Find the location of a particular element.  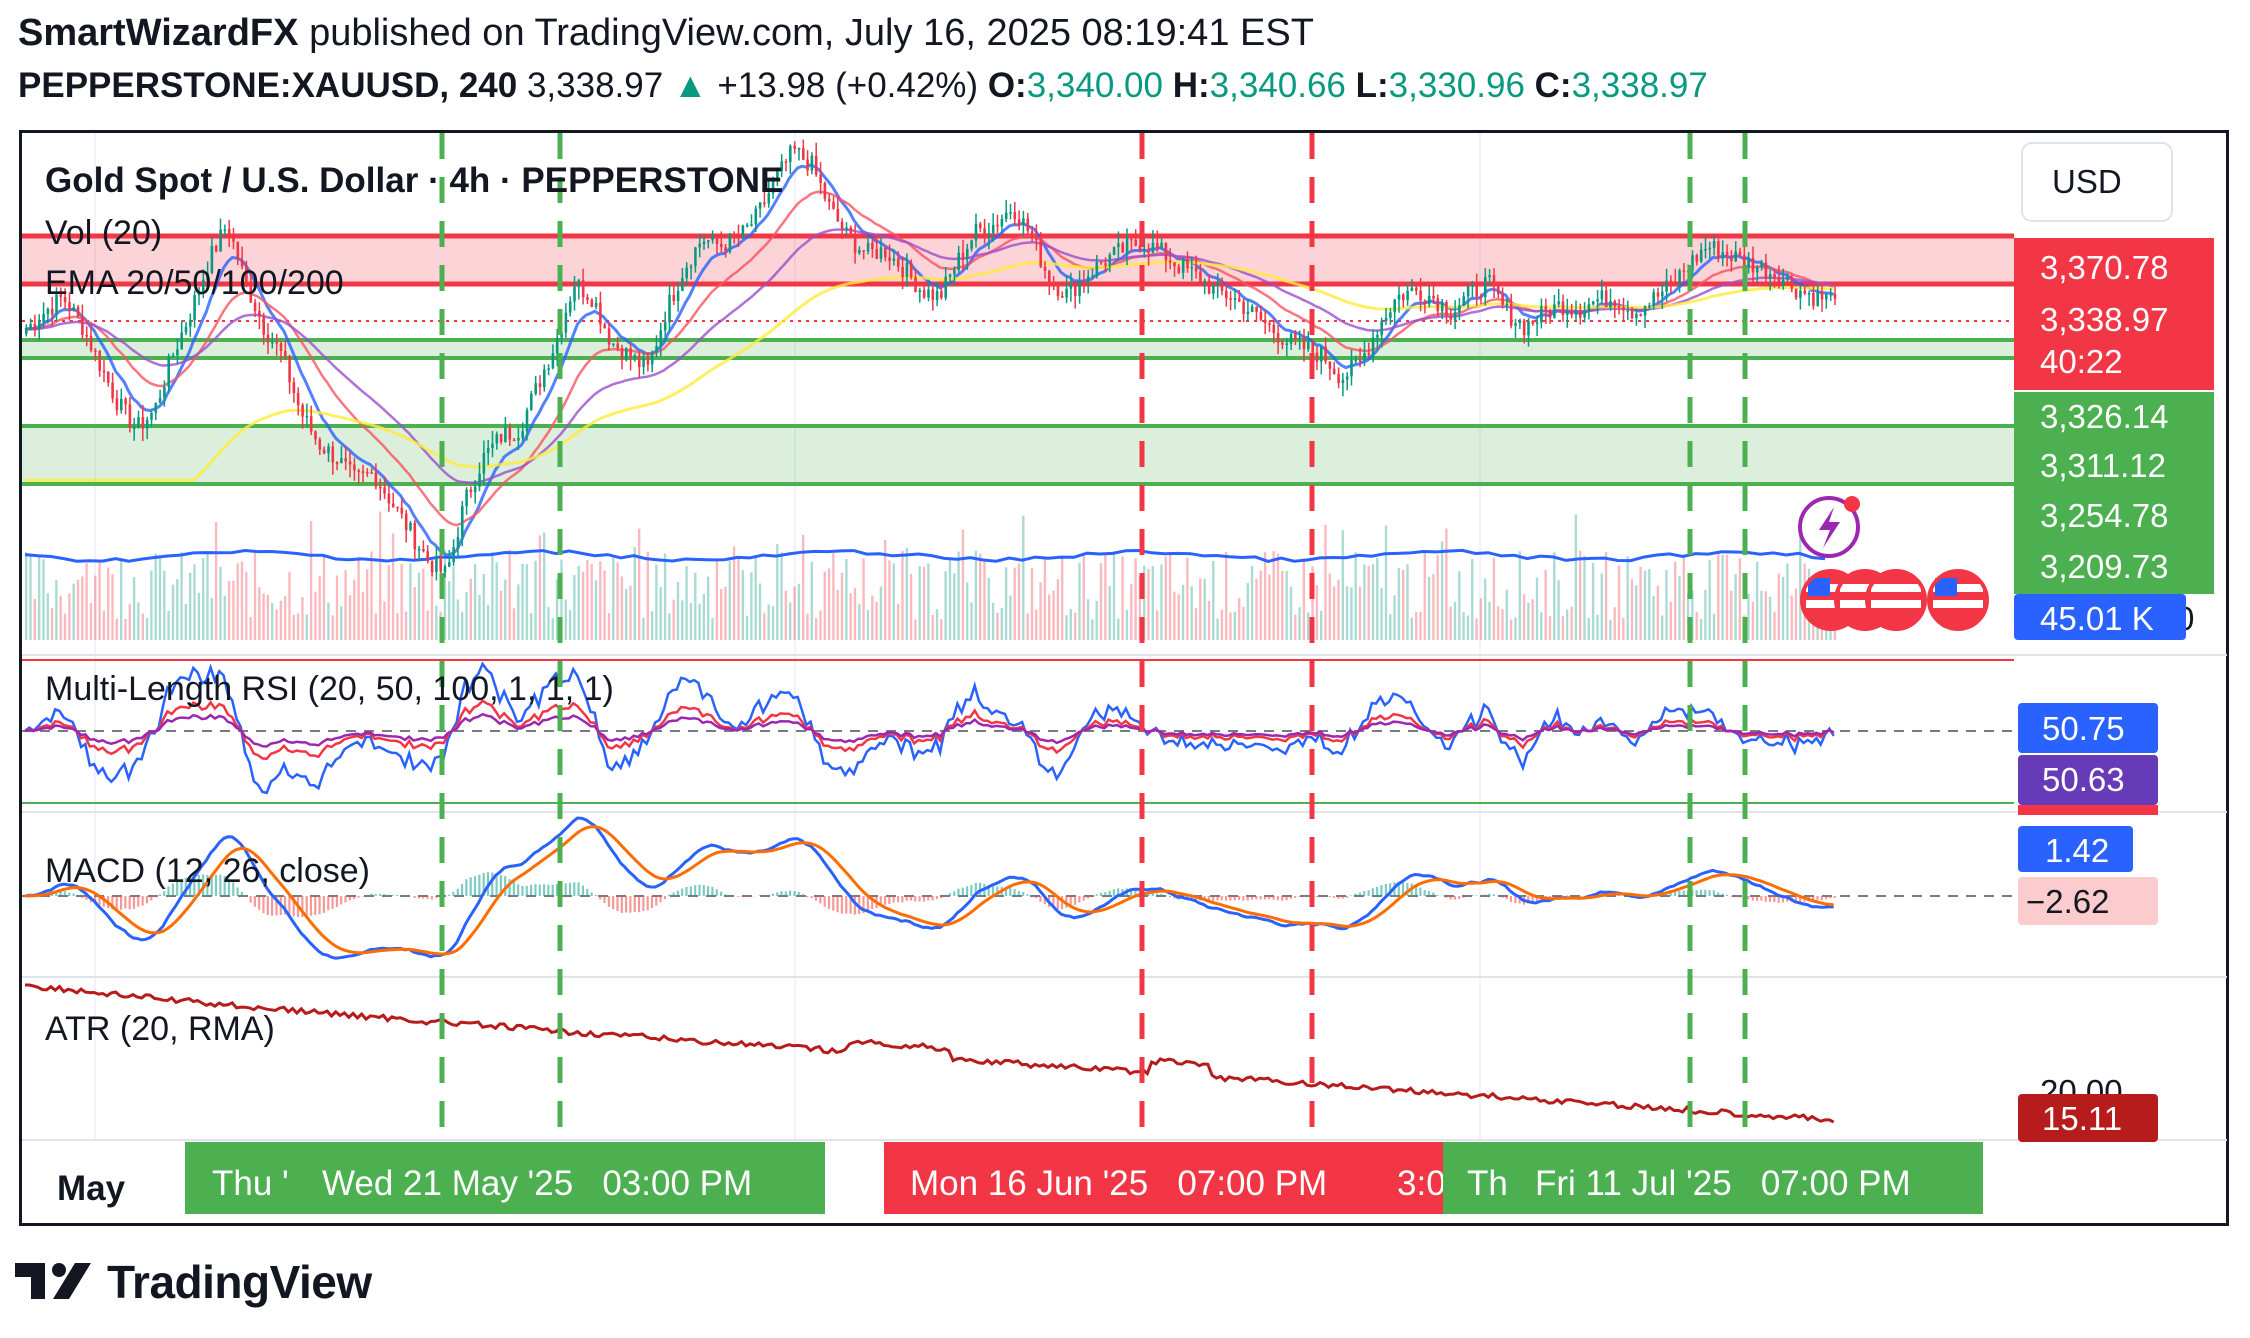

svg-text: 45.01 K is located at coordinates (2097, 618).